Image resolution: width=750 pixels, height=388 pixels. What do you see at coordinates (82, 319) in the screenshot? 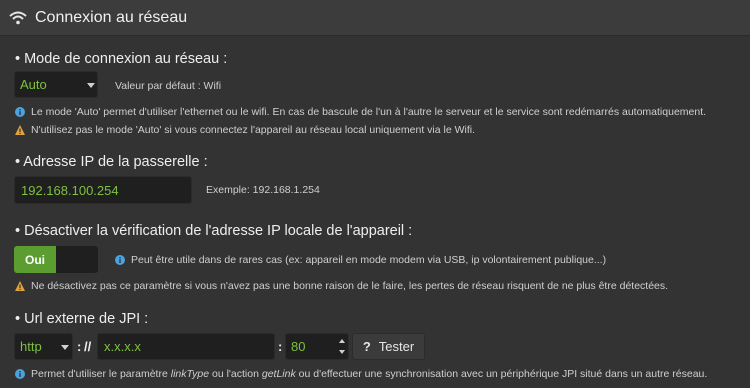
I see `jpi-section-title: • Url externe de JPI :` at bounding box center [82, 319].